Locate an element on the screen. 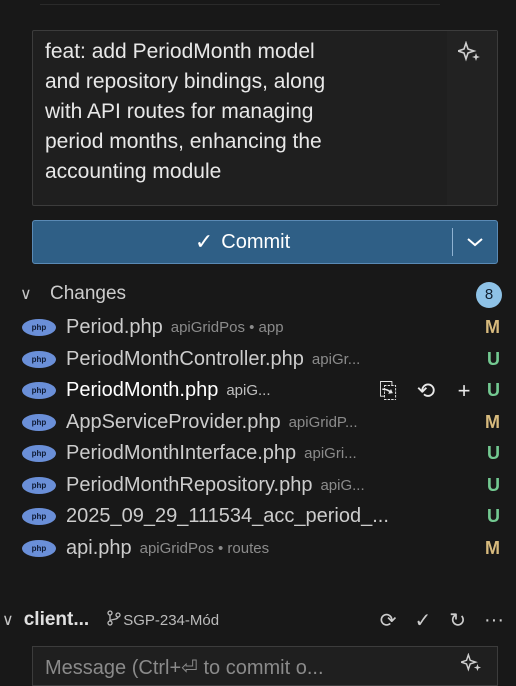  section-divider is located at coordinates (240, 2).